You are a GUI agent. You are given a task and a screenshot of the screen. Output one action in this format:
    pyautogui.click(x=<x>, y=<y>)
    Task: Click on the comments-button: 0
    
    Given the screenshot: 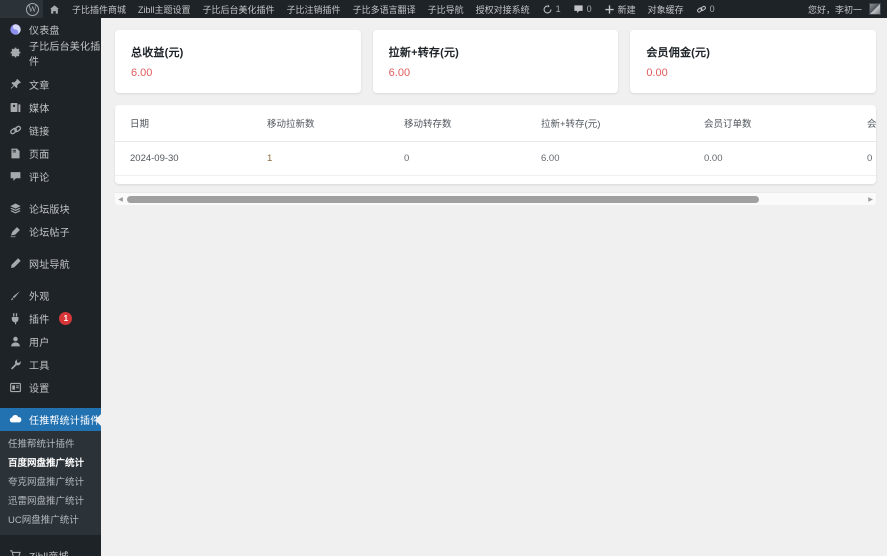 What is the action you would take?
    pyautogui.click(x=582, y=9)
    